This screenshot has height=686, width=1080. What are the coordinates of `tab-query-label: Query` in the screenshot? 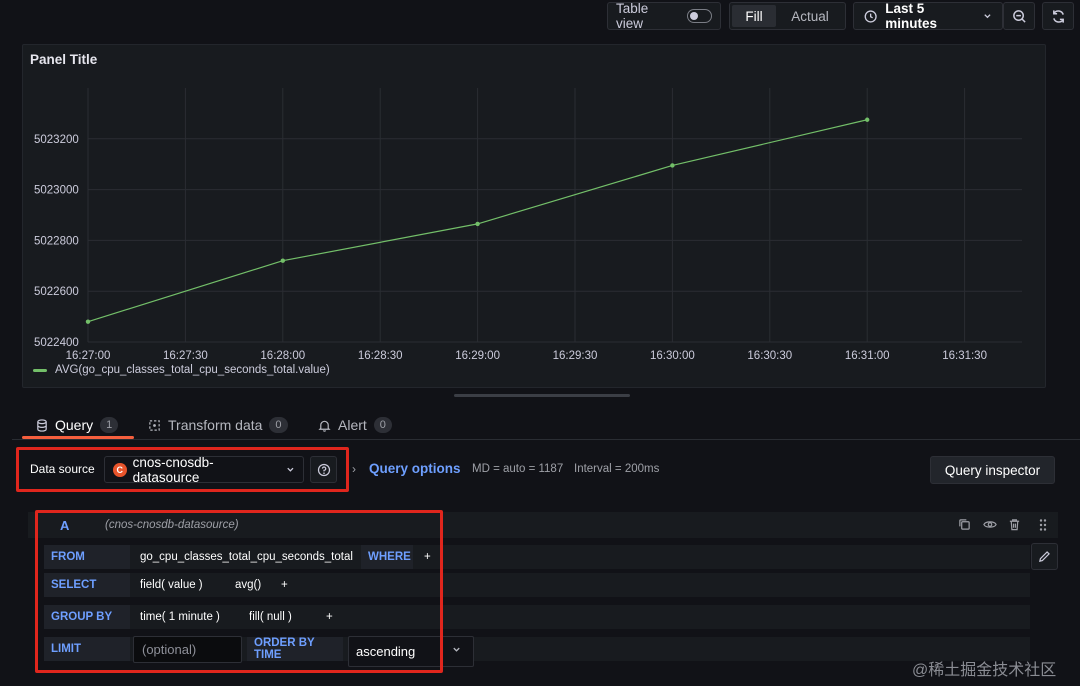 It's located at (74, 425).